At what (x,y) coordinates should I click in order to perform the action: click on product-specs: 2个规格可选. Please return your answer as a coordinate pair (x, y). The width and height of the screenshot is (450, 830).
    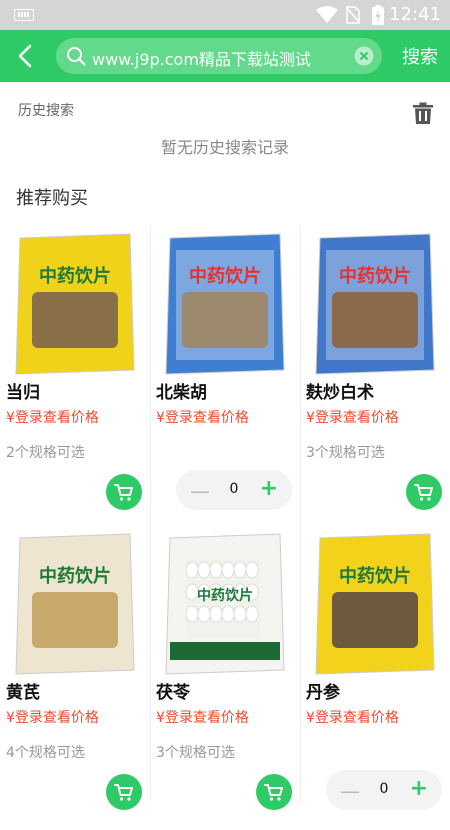
    Looking at the image, I should click on (45, 453).